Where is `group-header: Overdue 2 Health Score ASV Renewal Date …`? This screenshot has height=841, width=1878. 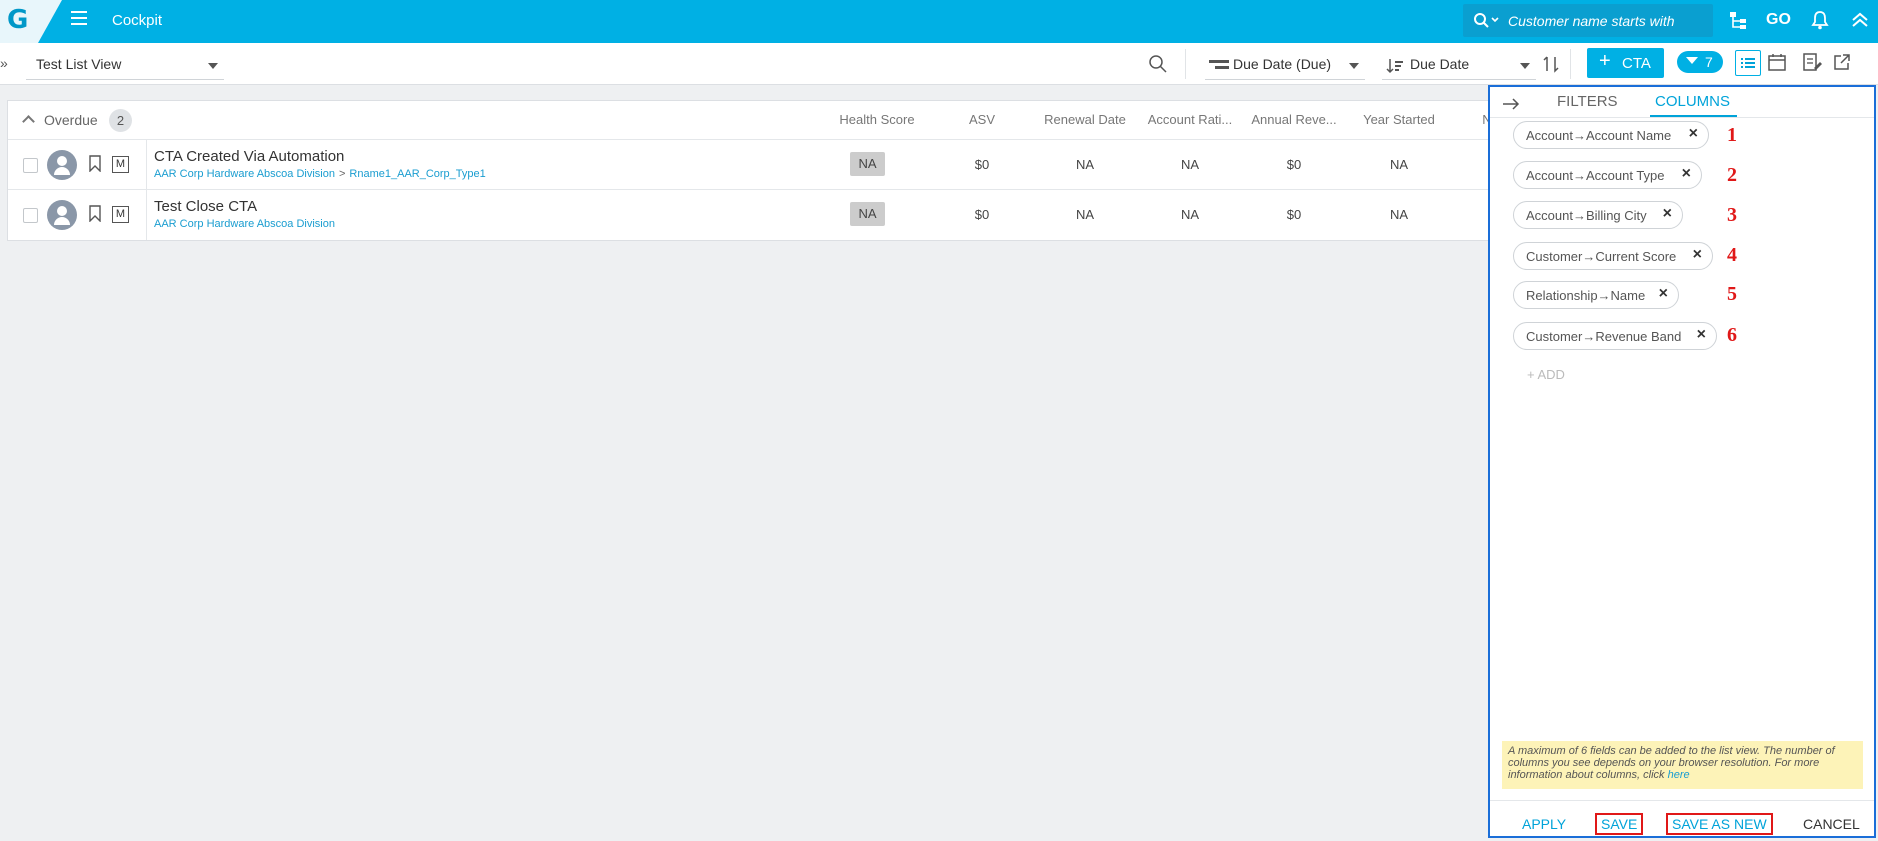 group-header: Overdue 2 Health Score ASV Renewal Date … is located at coordinates (750, 120).